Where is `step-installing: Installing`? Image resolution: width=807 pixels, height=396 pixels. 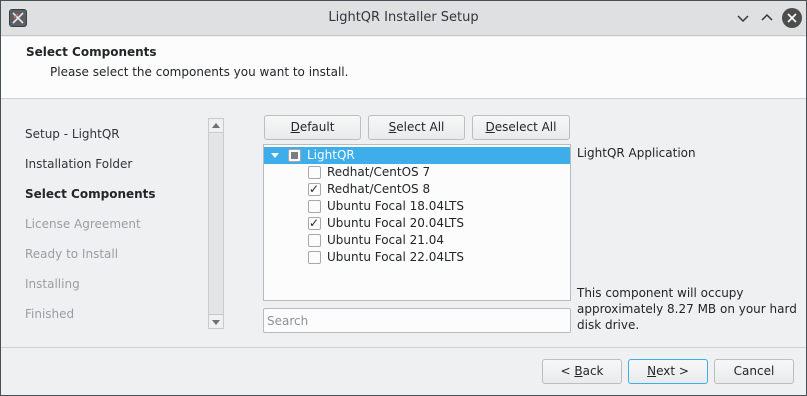
step-installing: Installing is located at coordinates (52, 284).